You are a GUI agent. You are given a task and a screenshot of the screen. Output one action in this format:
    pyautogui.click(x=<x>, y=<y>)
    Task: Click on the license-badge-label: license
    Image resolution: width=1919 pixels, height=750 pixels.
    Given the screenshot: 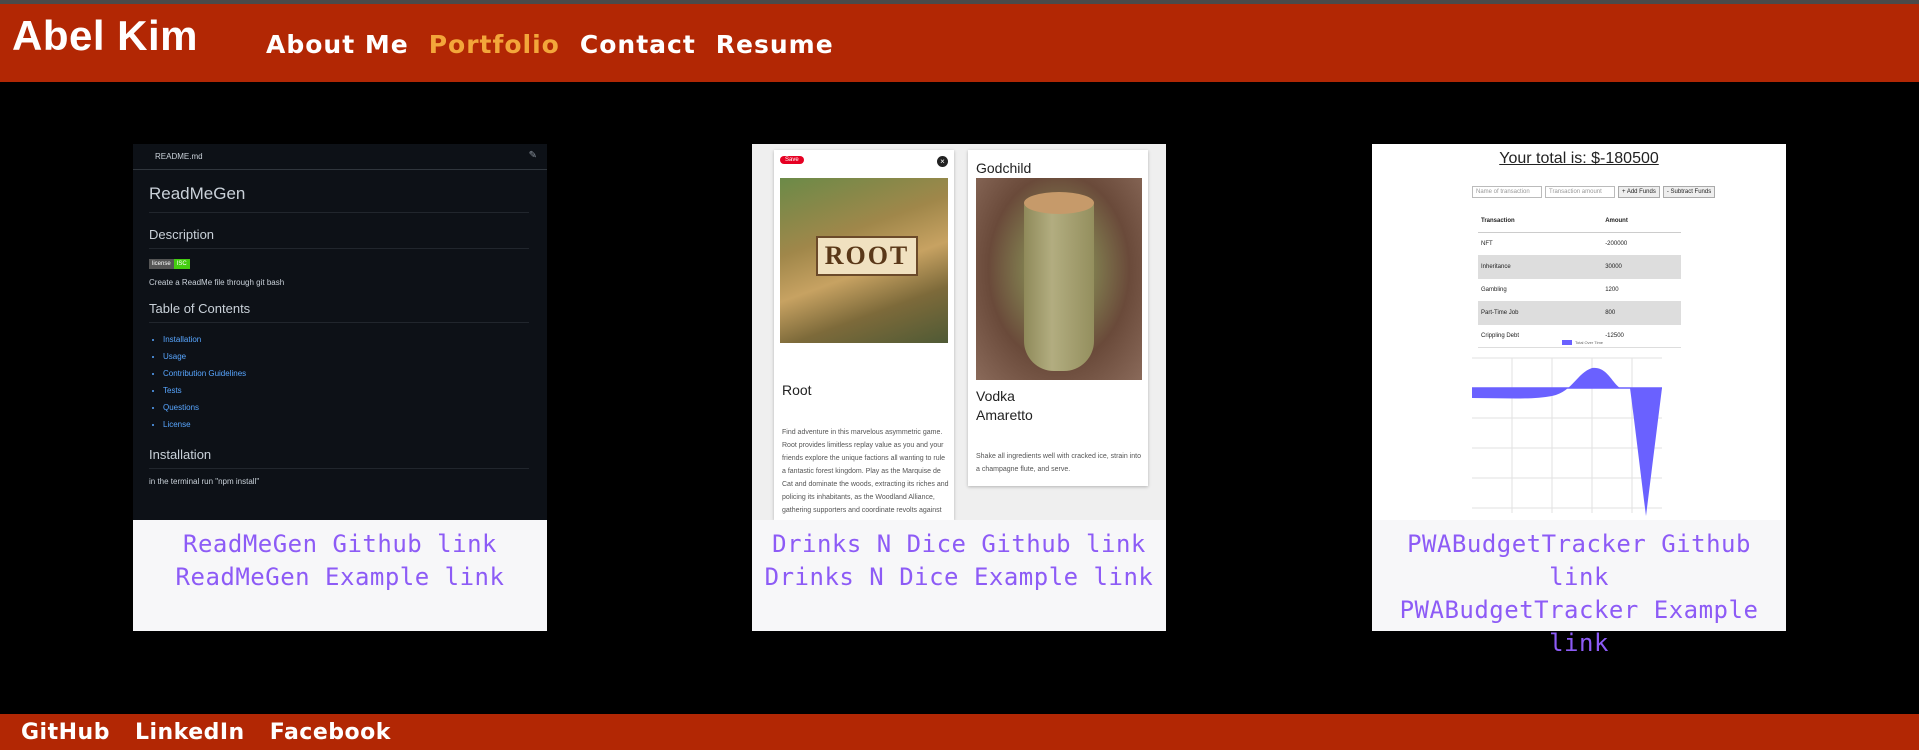 What is the action you would take?
    pyautogui.click(x=161, y=264)
    